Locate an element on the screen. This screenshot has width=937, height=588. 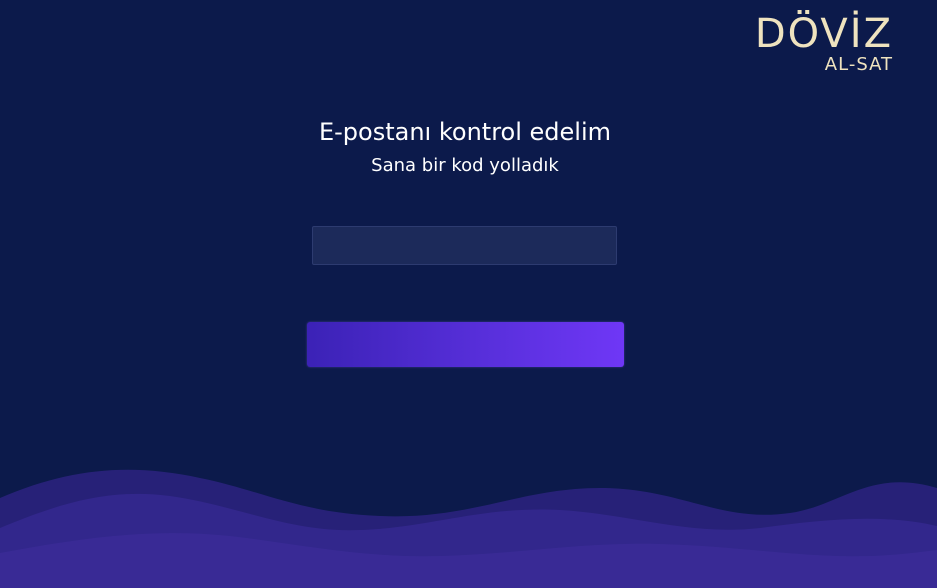
brand-name: DÖVİZ is located at coordinates (823, 34).